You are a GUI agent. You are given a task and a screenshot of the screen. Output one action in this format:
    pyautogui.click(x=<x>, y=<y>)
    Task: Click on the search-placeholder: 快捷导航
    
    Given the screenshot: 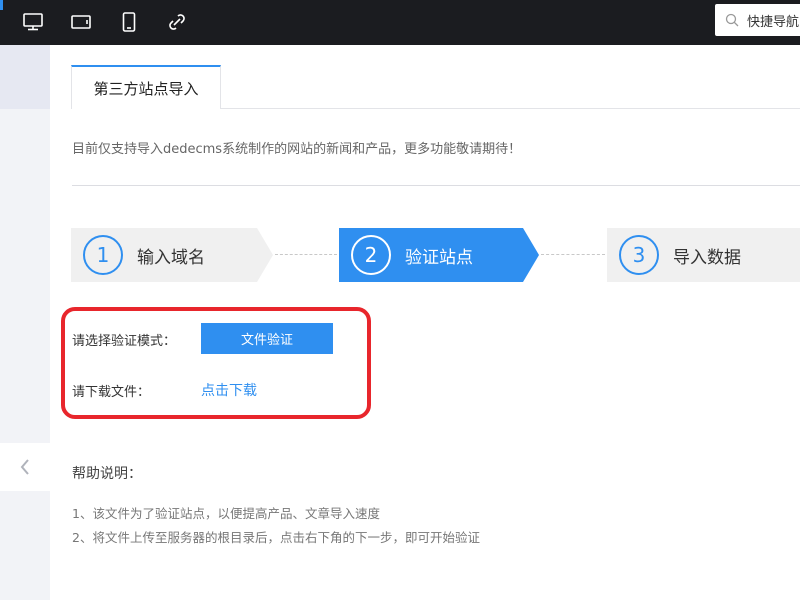 What is the action you would take?
    pyautogui.click(x=773, y=22)
    